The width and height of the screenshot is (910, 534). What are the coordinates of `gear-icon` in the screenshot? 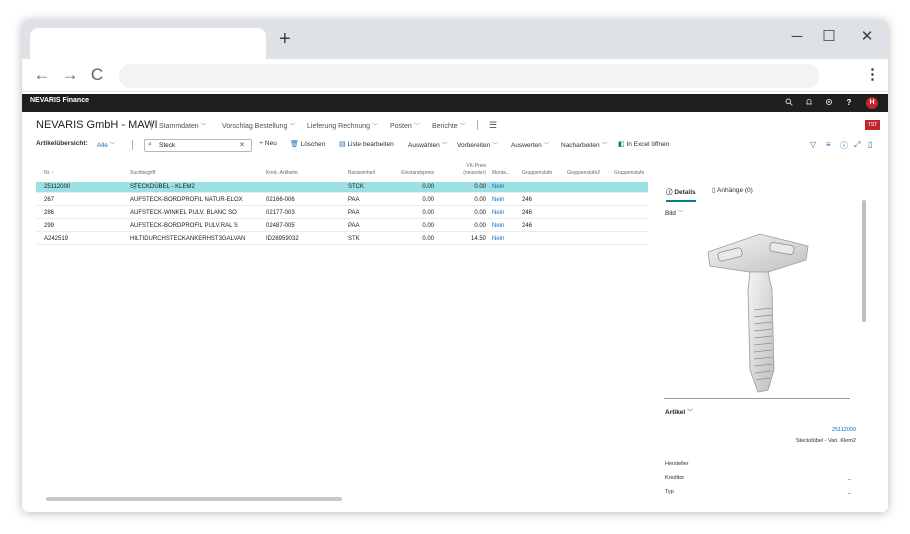 It's located at (829, 103).